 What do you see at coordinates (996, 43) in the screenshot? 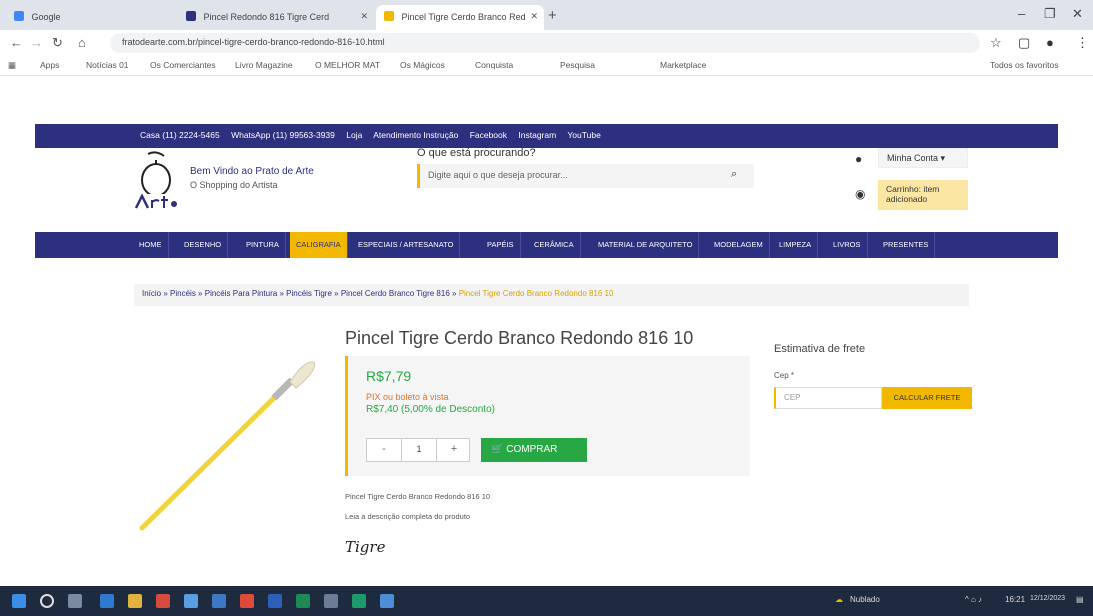
I see `star-icon: ☆` at bounding box center [996, 43].